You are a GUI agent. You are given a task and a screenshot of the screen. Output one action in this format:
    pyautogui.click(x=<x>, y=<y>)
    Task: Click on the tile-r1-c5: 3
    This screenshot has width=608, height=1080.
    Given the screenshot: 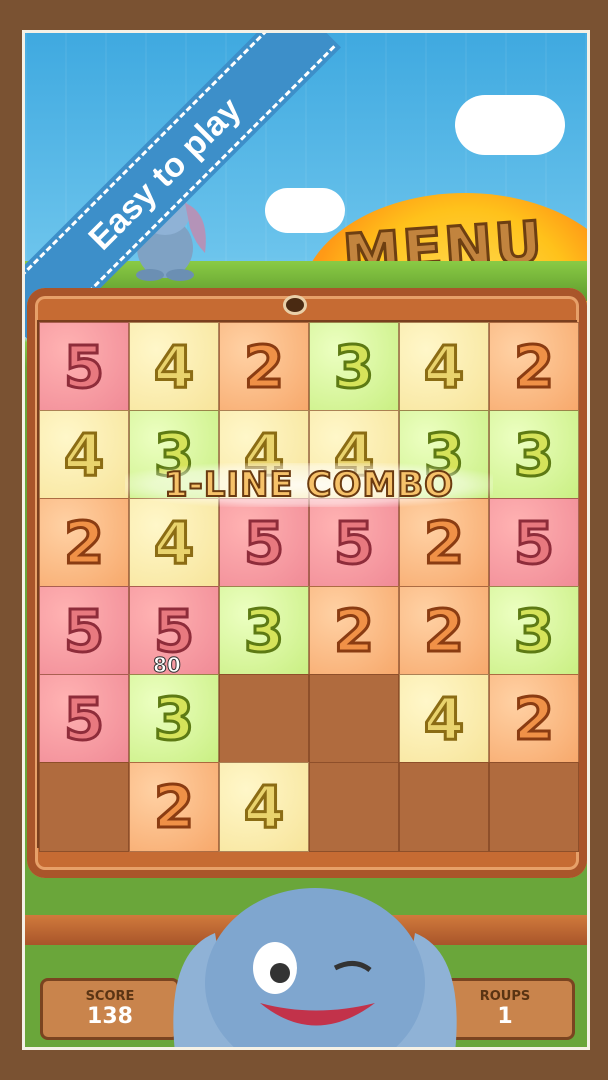 What is the action you would take?
    pyautogui.click(x=534, y=455)
    